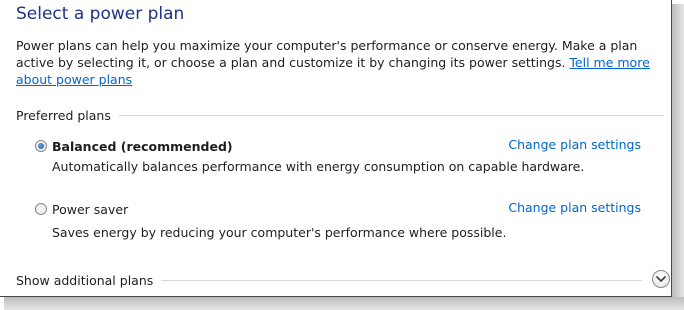 This screenshot has width=684, height=310. I want to click on preferred-plans-header: Preferred plans, so click(340, 115).